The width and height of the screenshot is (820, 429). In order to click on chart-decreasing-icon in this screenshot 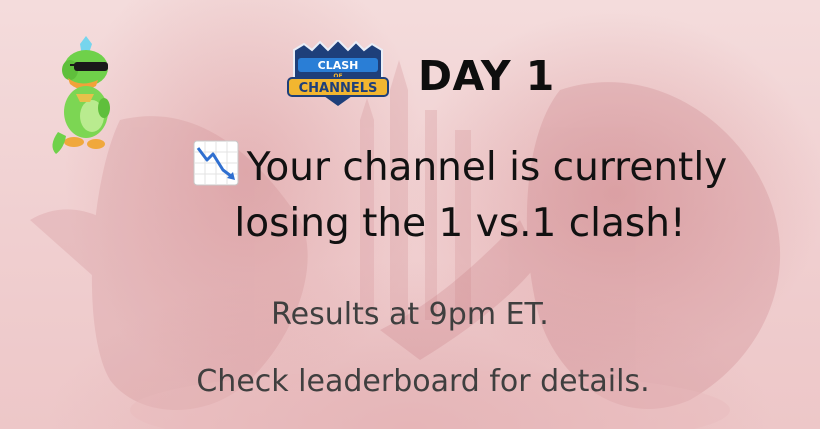, I will do `click(216, 163)`.